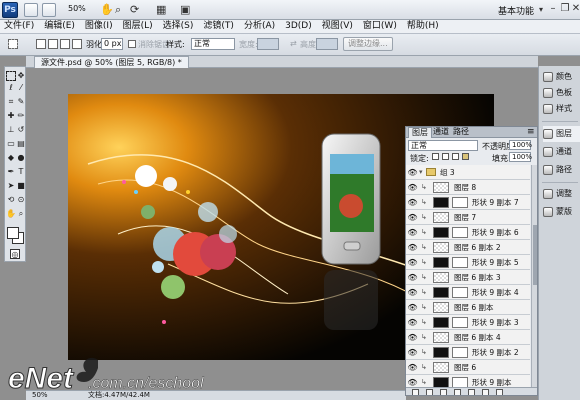 The width and height of the screenshot is (580, 400). Describe the element at coordinates (11, 200) in the screenshot. I see `3d-rotate-icon: ⟲` at that location.